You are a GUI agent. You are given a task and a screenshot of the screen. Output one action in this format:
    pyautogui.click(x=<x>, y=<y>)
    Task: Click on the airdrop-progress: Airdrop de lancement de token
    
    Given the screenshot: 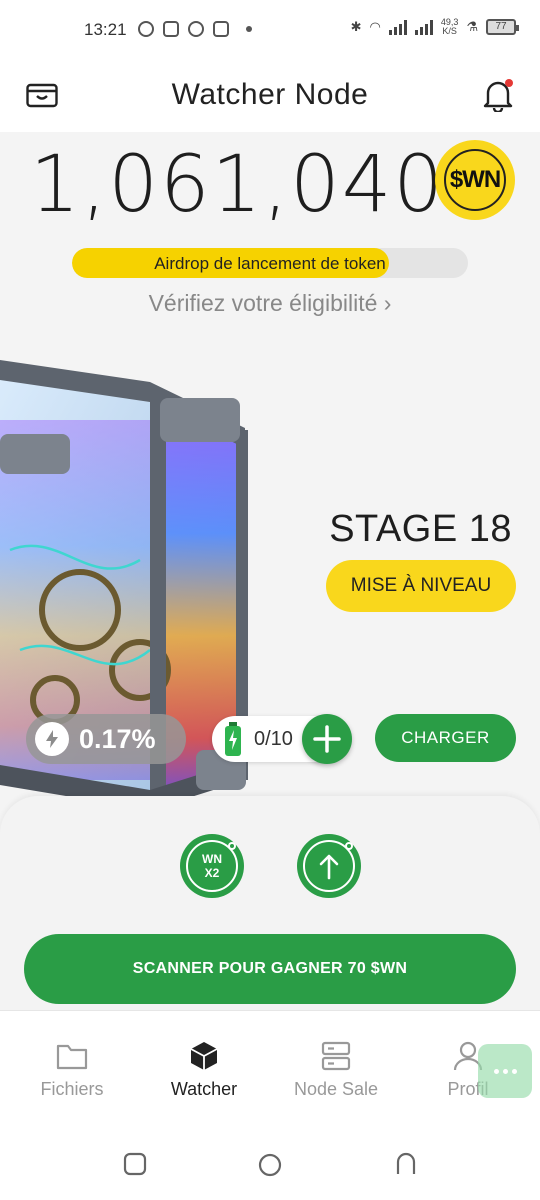 What is the action you would take?
    pyautogui.click(x=270, y=263)
    